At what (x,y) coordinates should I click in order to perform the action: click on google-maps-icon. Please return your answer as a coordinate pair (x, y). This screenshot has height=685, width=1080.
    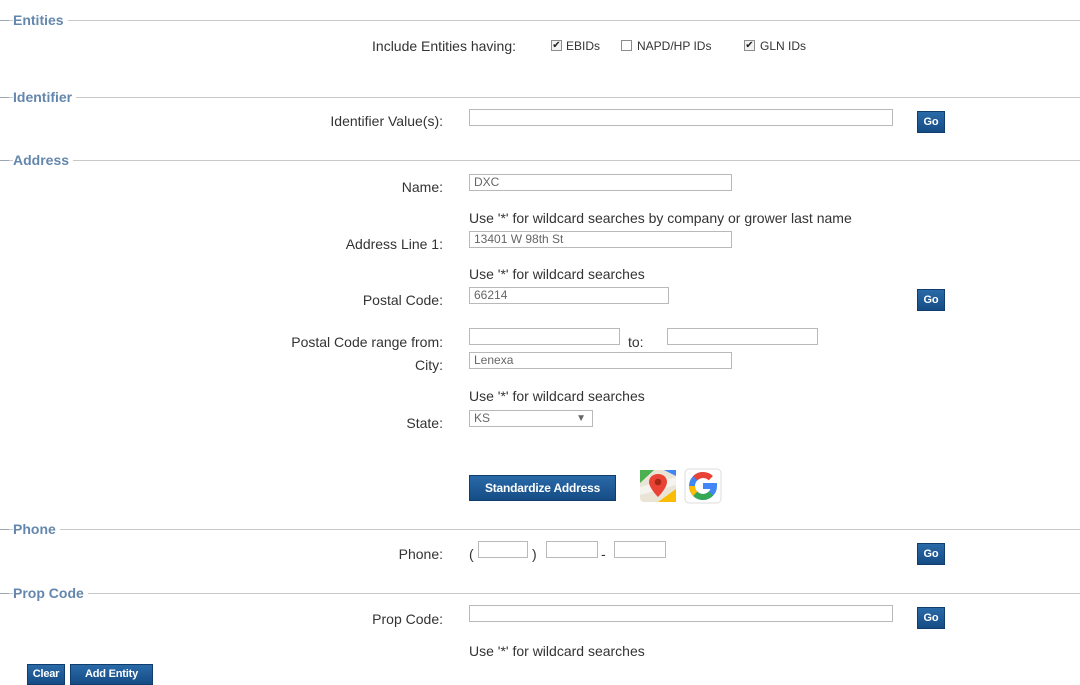
    Looking at the image, I should click on (658, 486).